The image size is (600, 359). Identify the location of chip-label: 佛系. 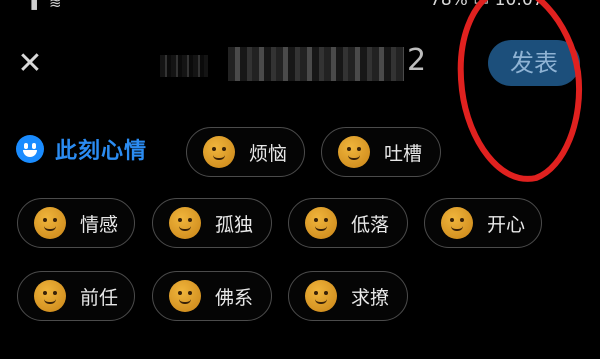
(234, 297).